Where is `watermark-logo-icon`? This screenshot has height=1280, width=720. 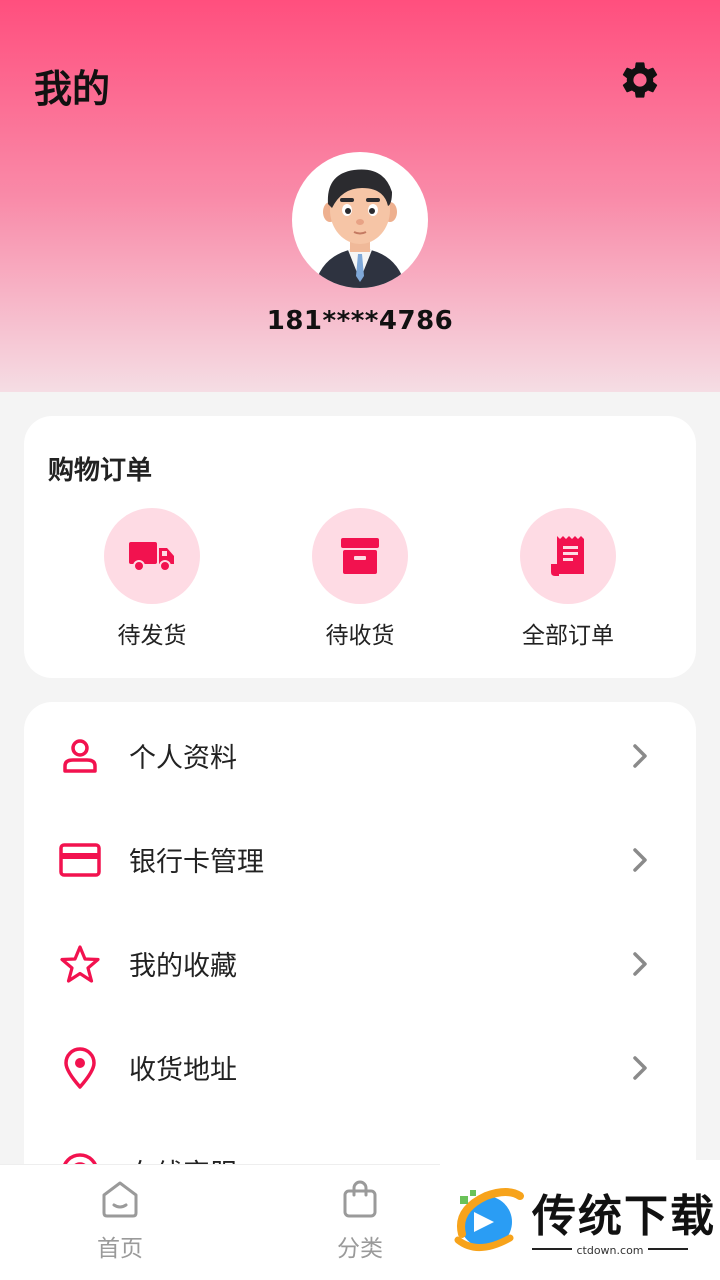 watermark-logo-icon is located at coordinates (489, 1219).